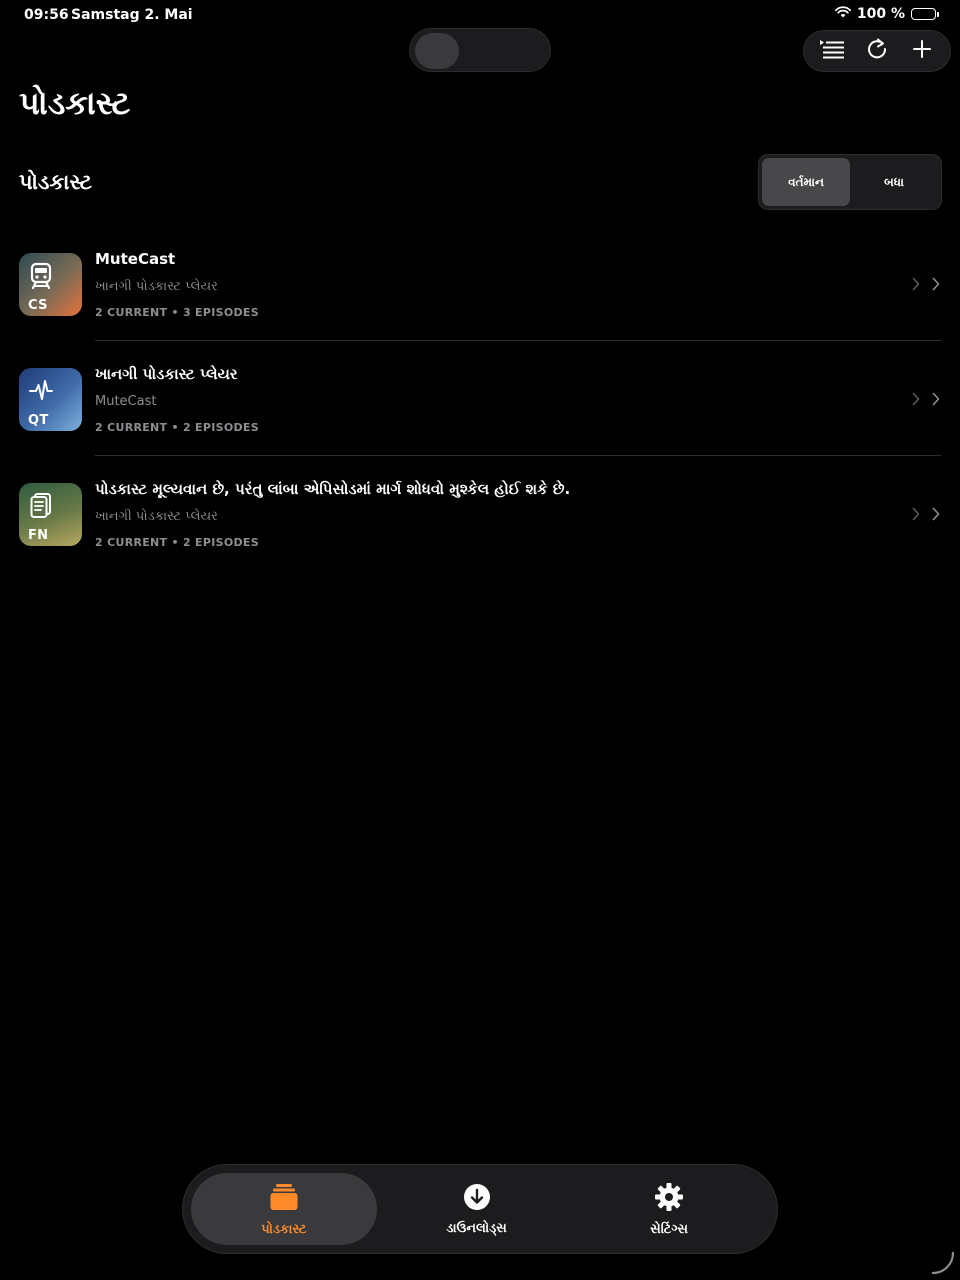  What do you see at coordinates (925, 14) in the screenshot?
I see `battery-icon` at bounding box center [925, 14].